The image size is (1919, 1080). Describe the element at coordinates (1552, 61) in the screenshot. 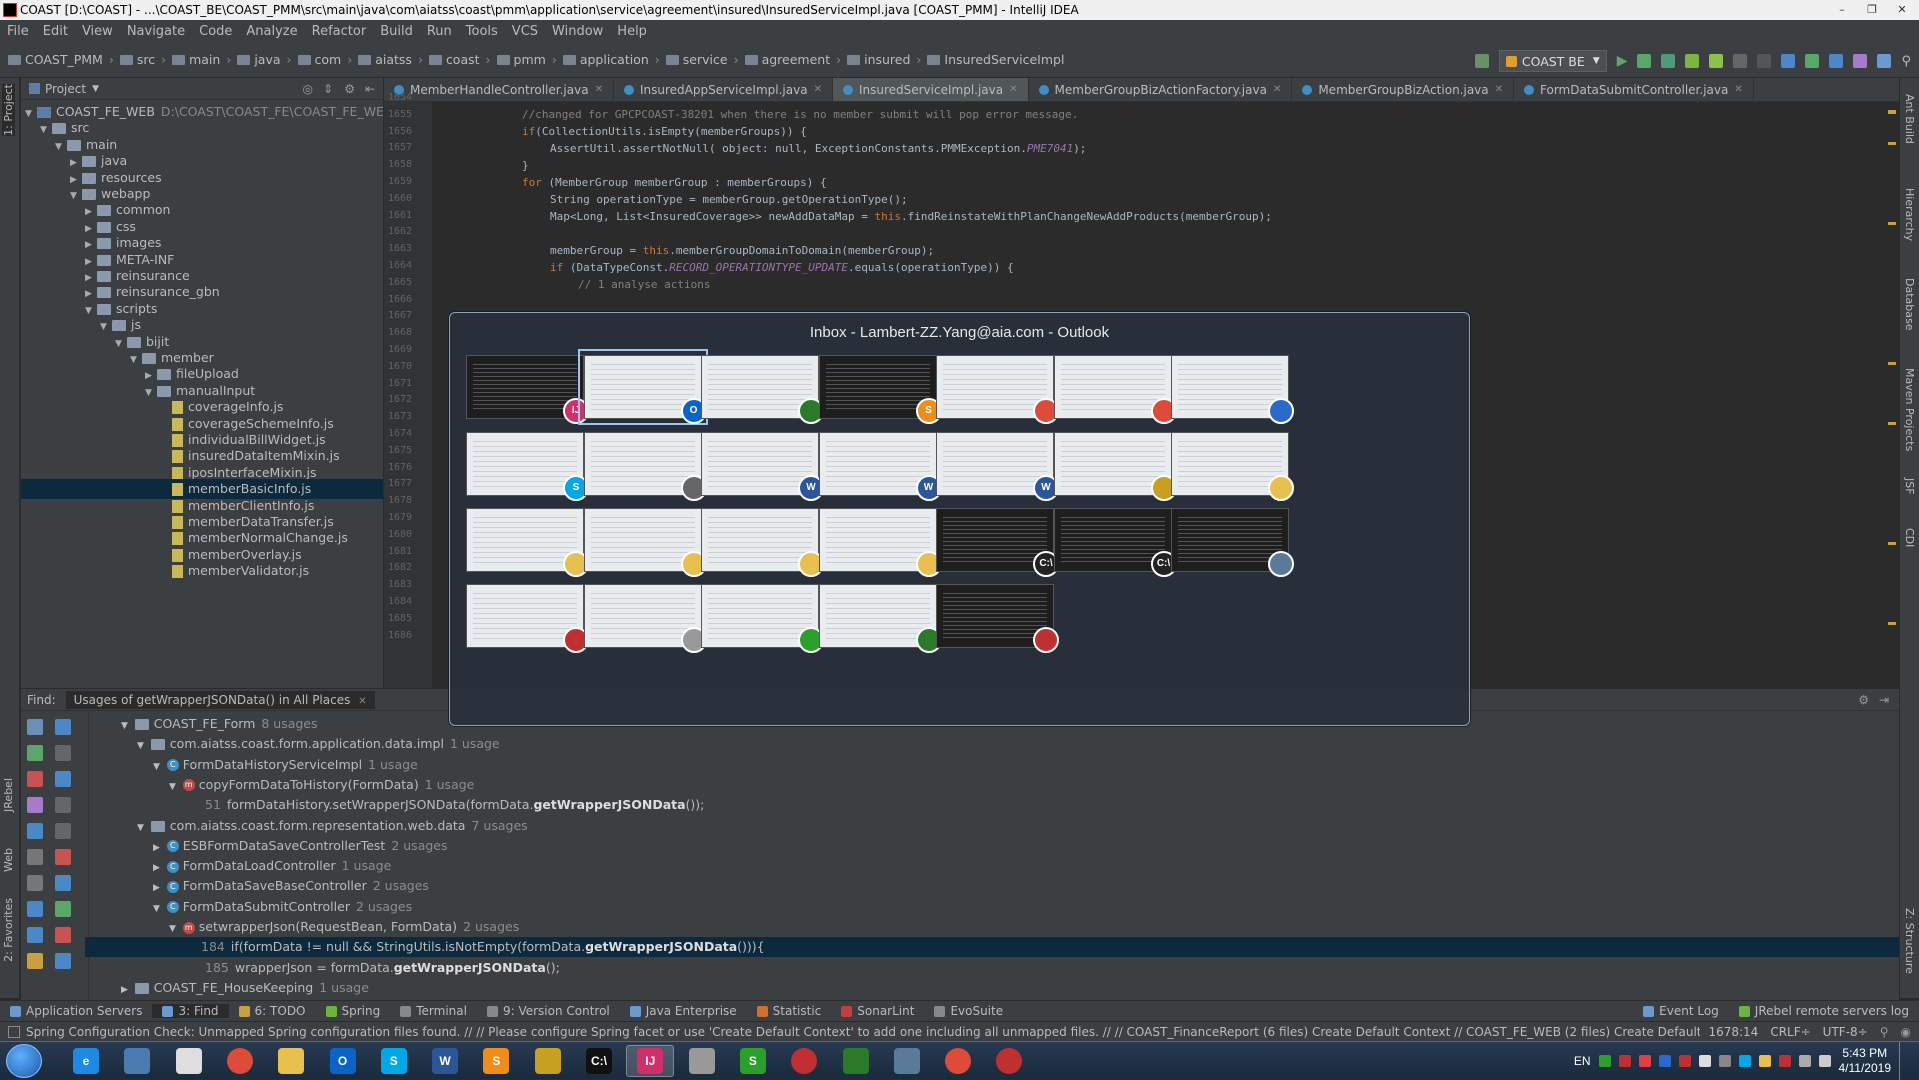

I see `run-config-select: COAST BE ▼` at that location.